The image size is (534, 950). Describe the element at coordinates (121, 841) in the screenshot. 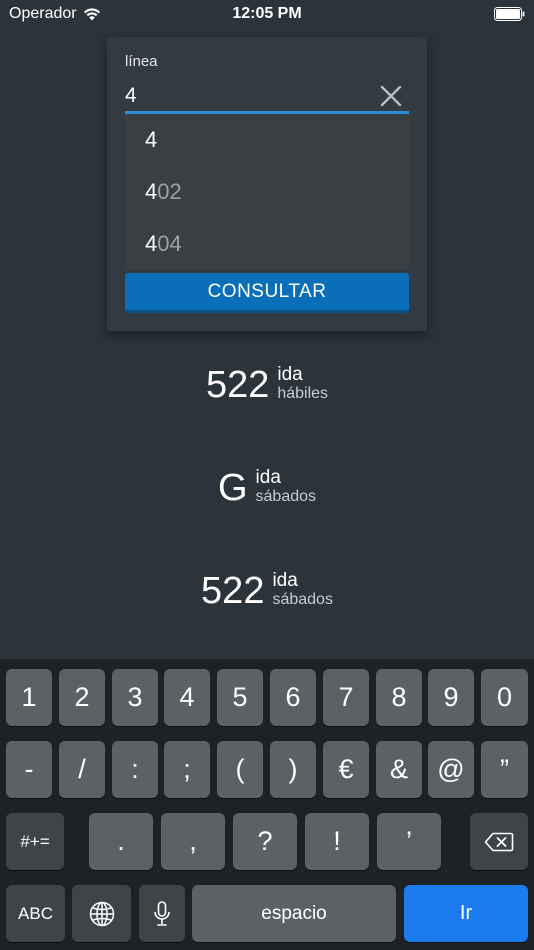

I see `key-period: .` at that location.